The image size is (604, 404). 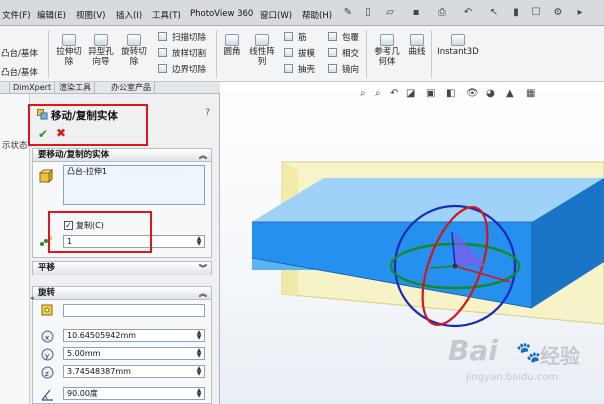 What do you see at coordinates (129, 15) in the screenshot?
I see `menu-insert: 插入(I)` at bounding box center [129, 15].